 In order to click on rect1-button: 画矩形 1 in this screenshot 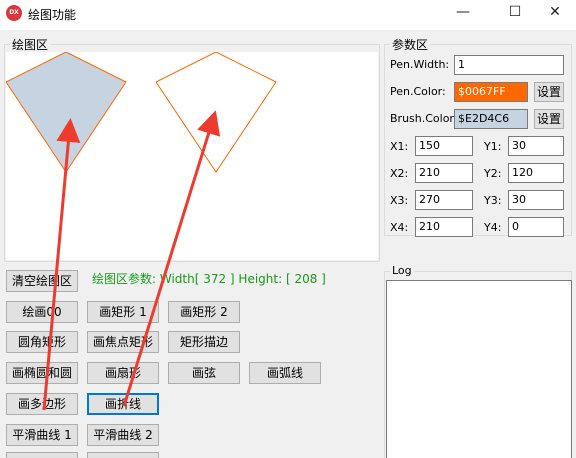, I will do `click(123, 312)`.